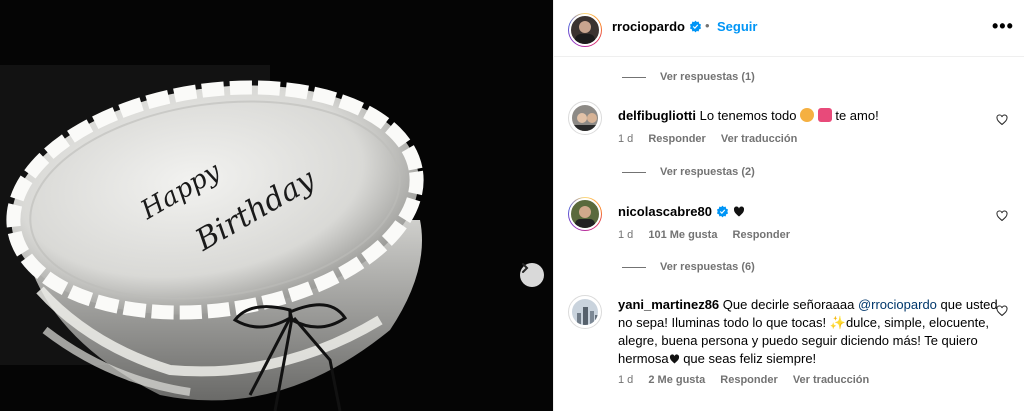 The width and height of the screenshot is (1024, 411). What do you see at coordinates (897, 304) in the screenshot?
I see `mention-link: @rrociopardo` at bounding box center [897, 304].